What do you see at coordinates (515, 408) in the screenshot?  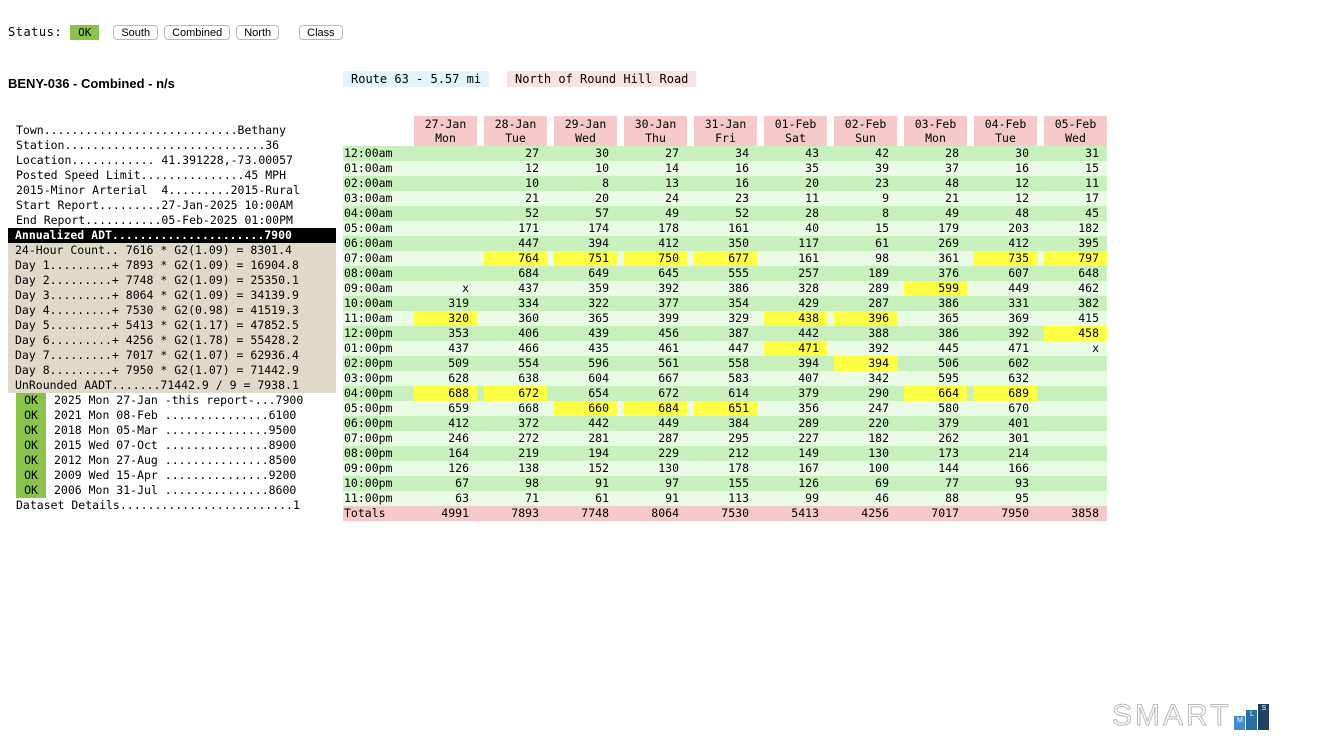 I see `count-cell: 668` at bounding box center [515, 408].